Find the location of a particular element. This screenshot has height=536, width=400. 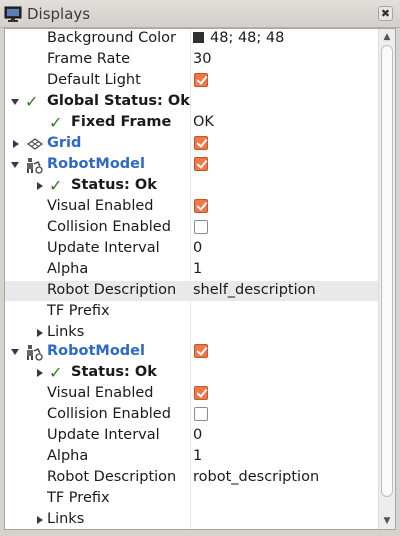

display-name: Grid is located at coordinates (64, 143).